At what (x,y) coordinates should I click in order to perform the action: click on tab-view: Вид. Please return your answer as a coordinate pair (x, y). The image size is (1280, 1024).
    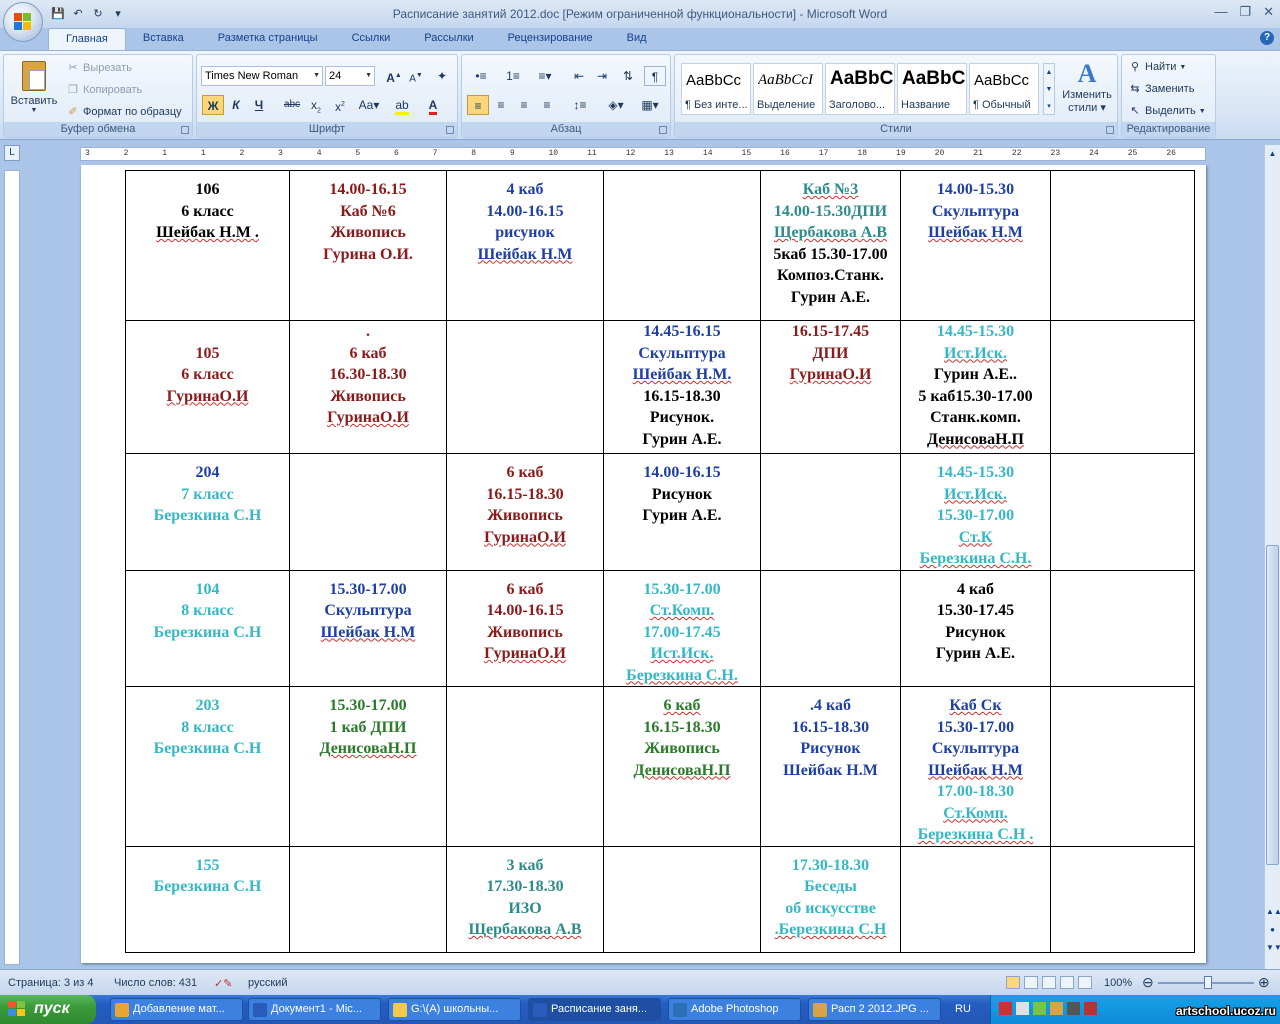
    Looking at the image, I should click on (637, 39).